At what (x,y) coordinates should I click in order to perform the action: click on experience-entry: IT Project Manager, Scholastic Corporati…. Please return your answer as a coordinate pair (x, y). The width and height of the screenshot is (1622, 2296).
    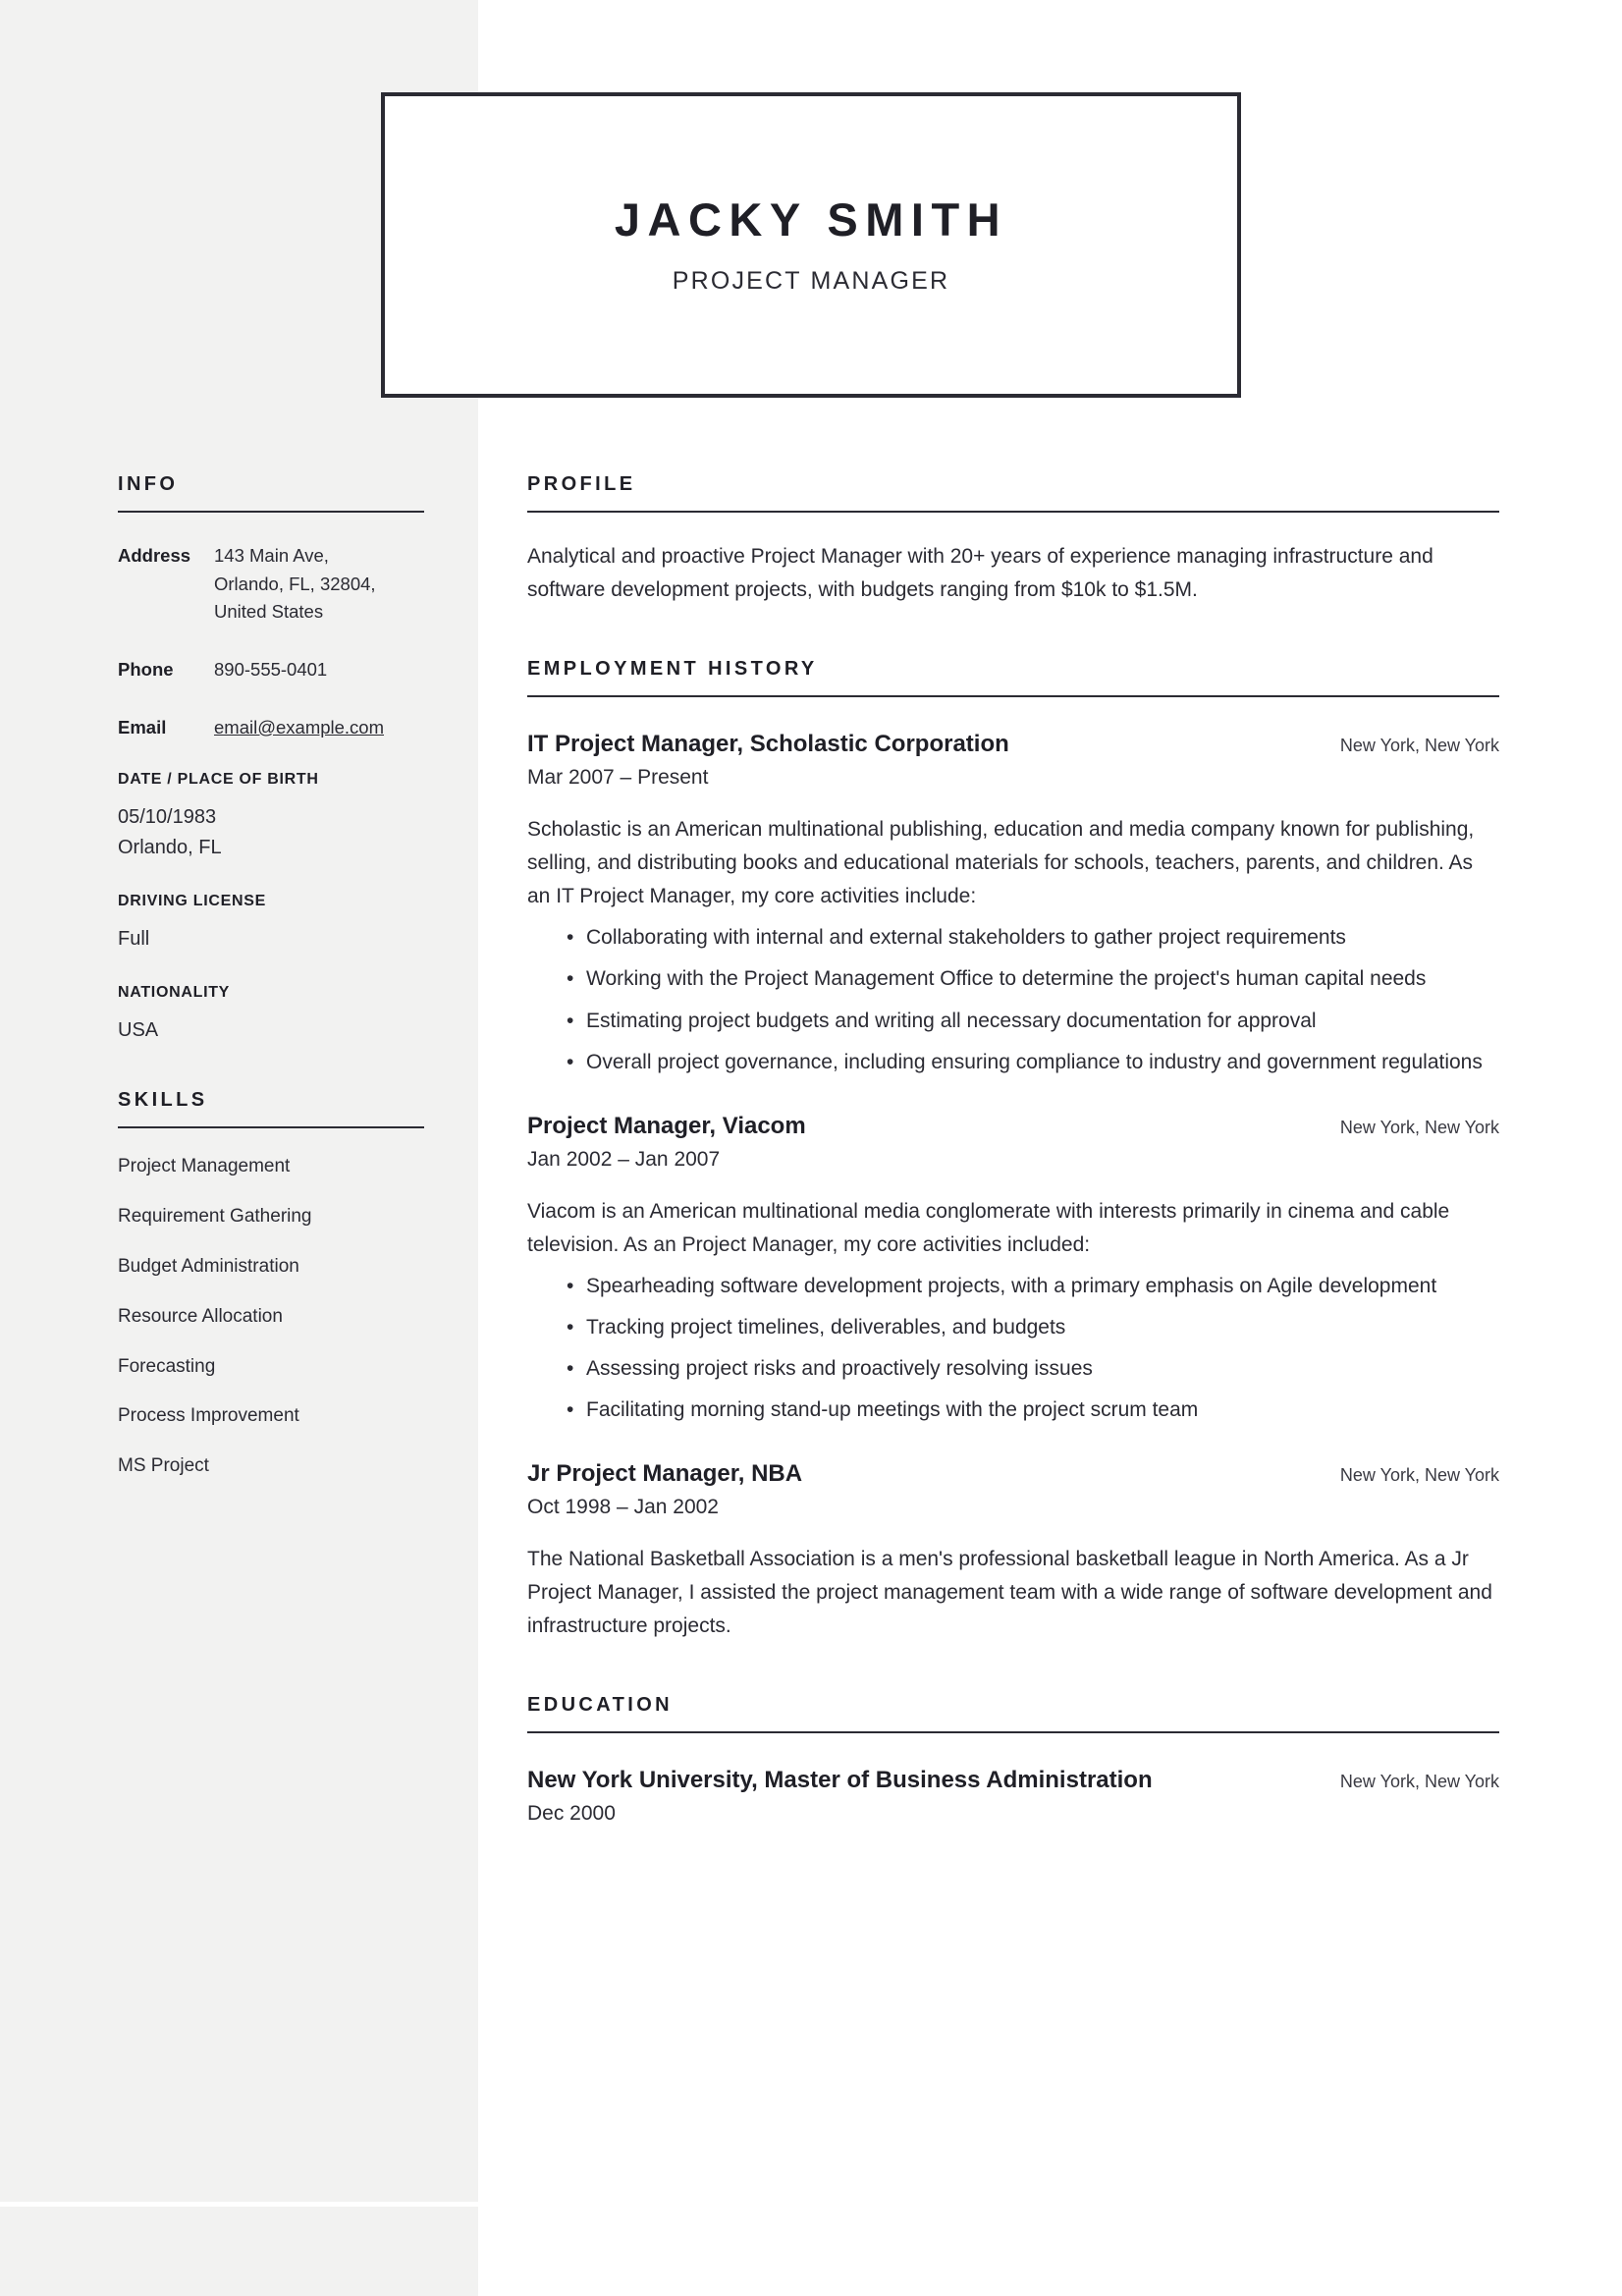
    Looking at the image, I should click on (1013, 904).